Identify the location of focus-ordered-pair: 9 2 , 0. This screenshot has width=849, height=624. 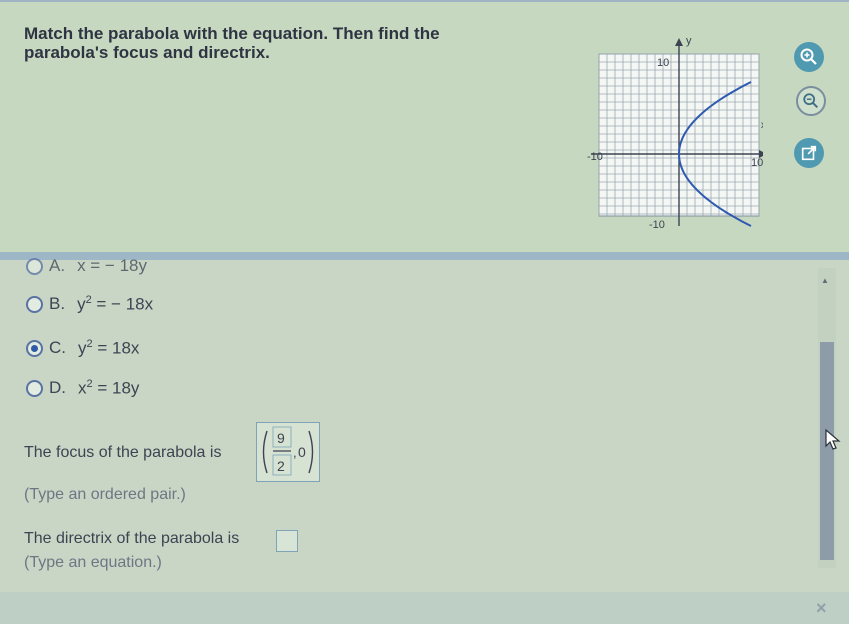
(288, 451).